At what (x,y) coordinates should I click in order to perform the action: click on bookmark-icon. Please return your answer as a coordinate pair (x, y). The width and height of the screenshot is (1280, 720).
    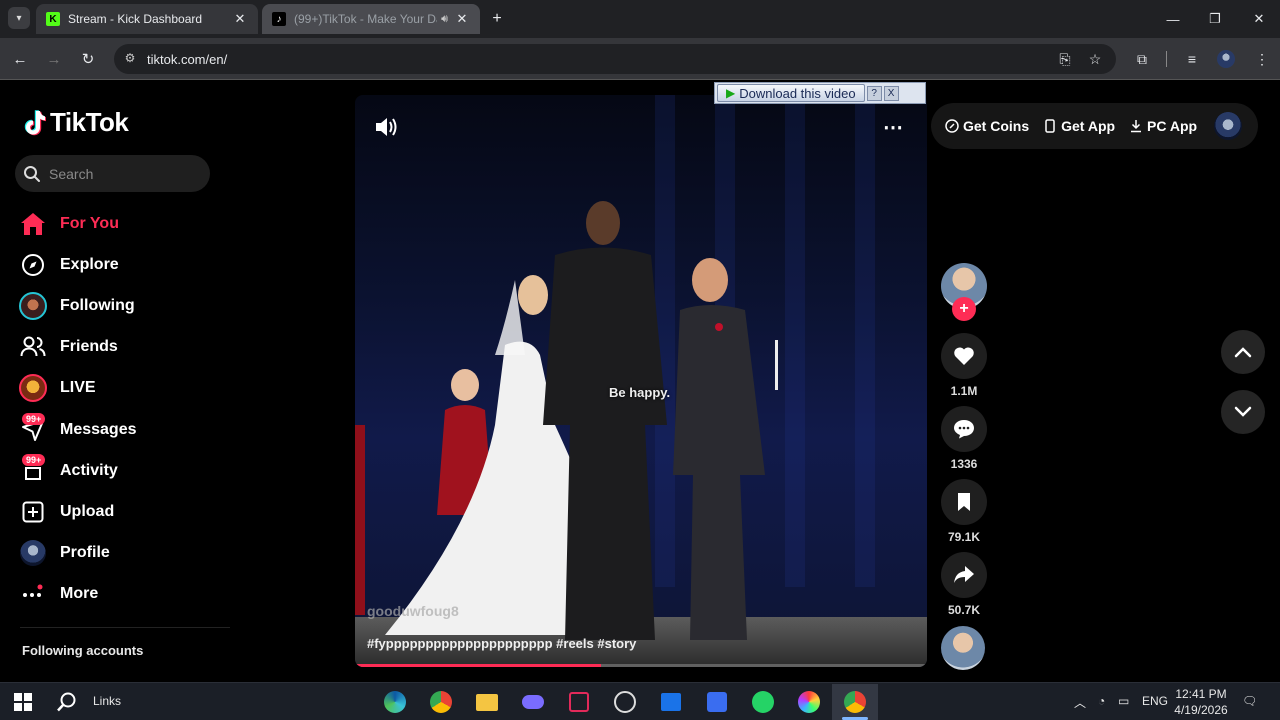
    Looking at the image, I should click on (964, 502).